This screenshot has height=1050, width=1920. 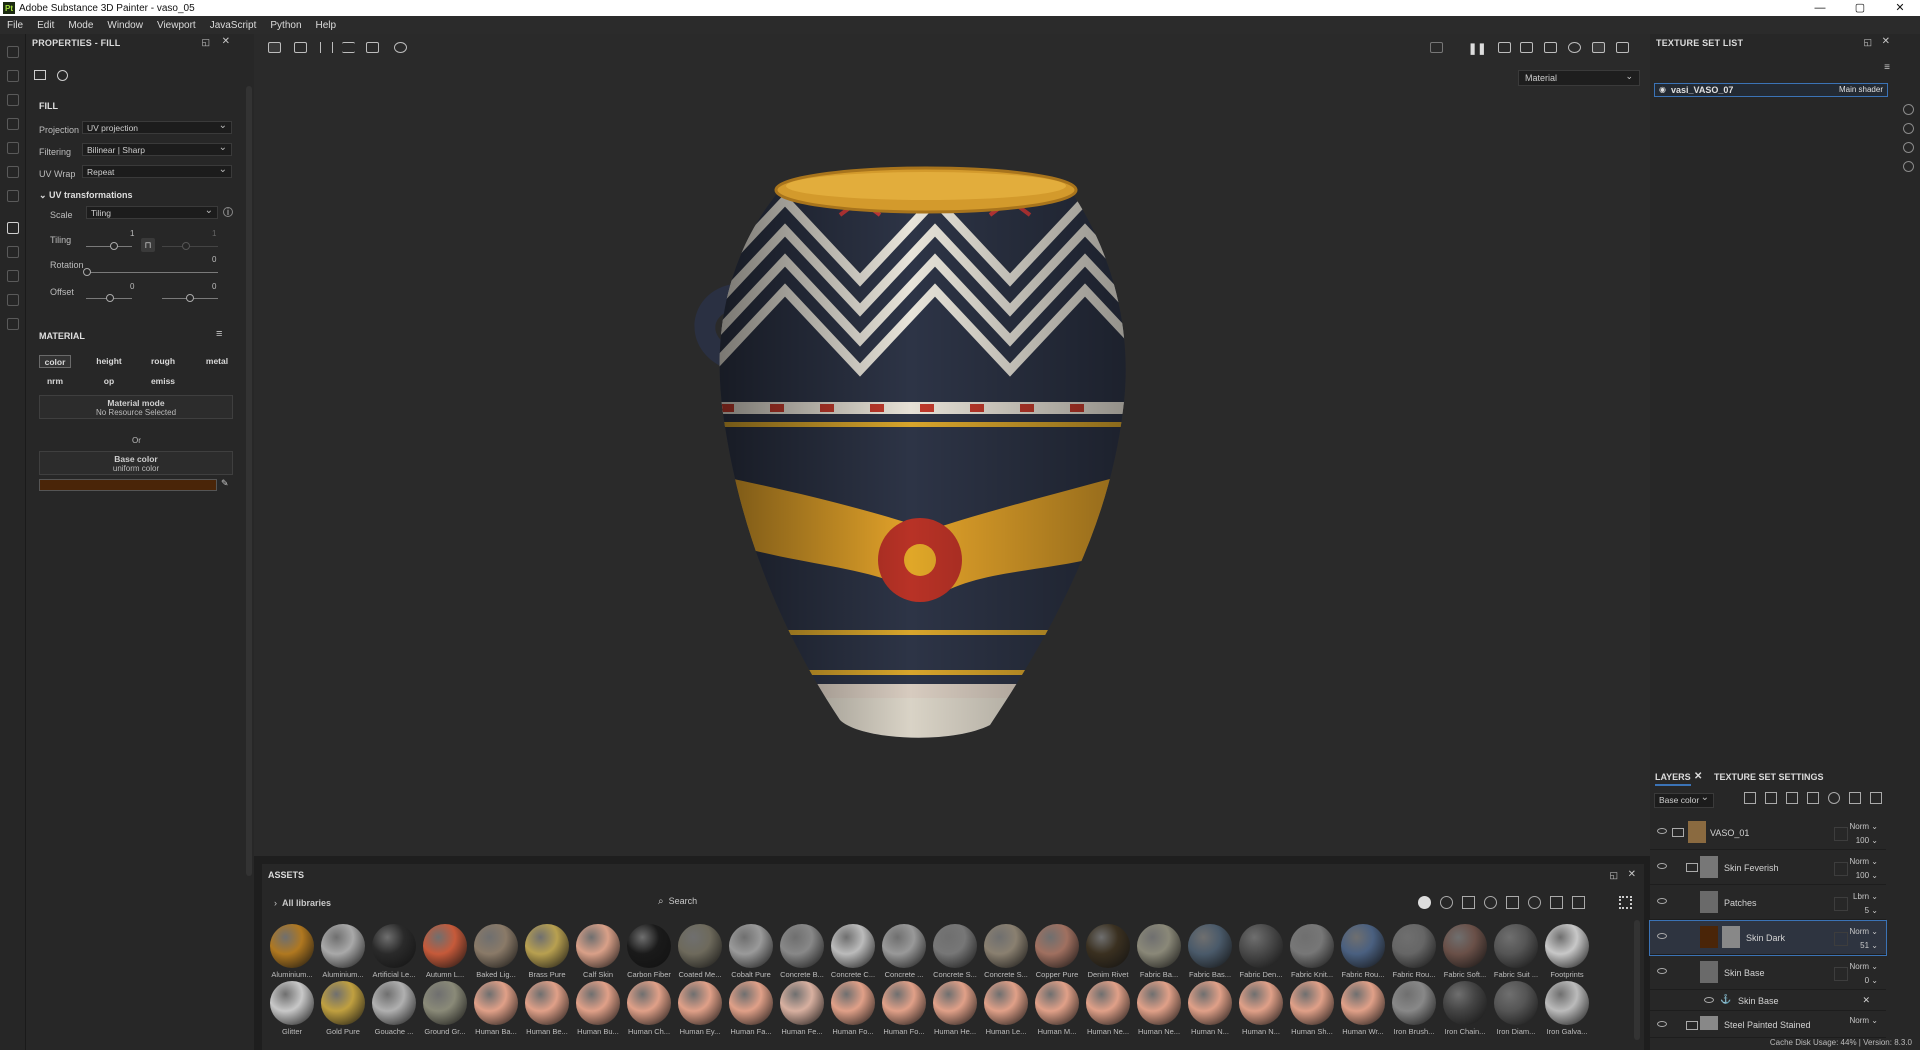 What do you see at coordinates (13, 324) in the screenshot?
I see `shelf-icon` at bounding box center [13, 324].